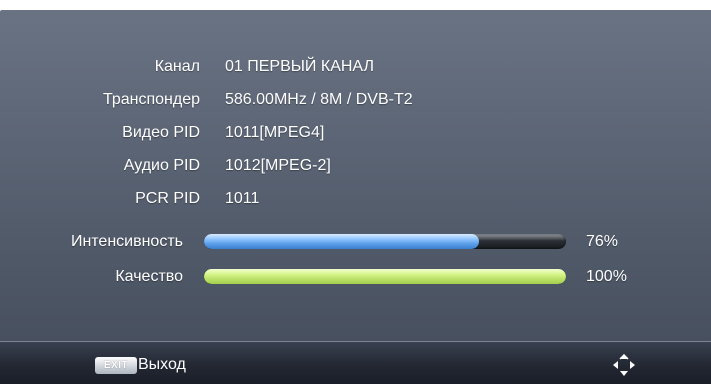 Image resolution: width=711 pixels, height=384 pixels. Describe the element at coordinates (167, 198) in the screenshot. I see `pcr-pid-label: PCR PID` at that location.